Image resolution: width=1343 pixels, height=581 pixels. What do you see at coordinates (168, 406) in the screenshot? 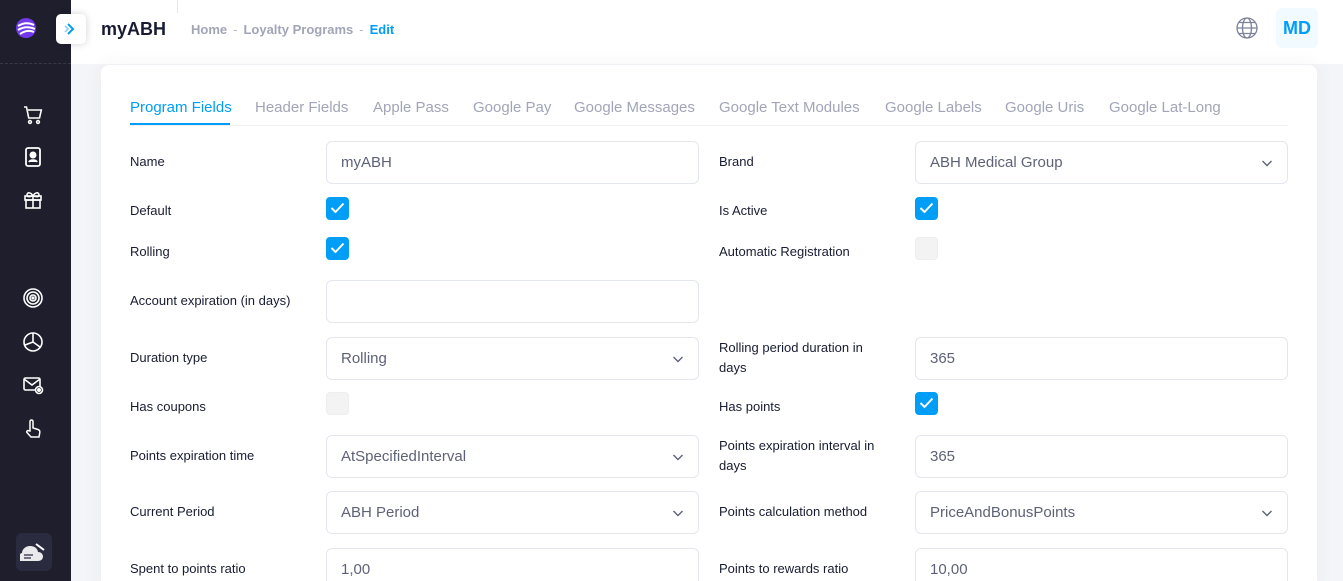
I see `has-coupons-label: Has coupons` at bounding box center [168, 406].